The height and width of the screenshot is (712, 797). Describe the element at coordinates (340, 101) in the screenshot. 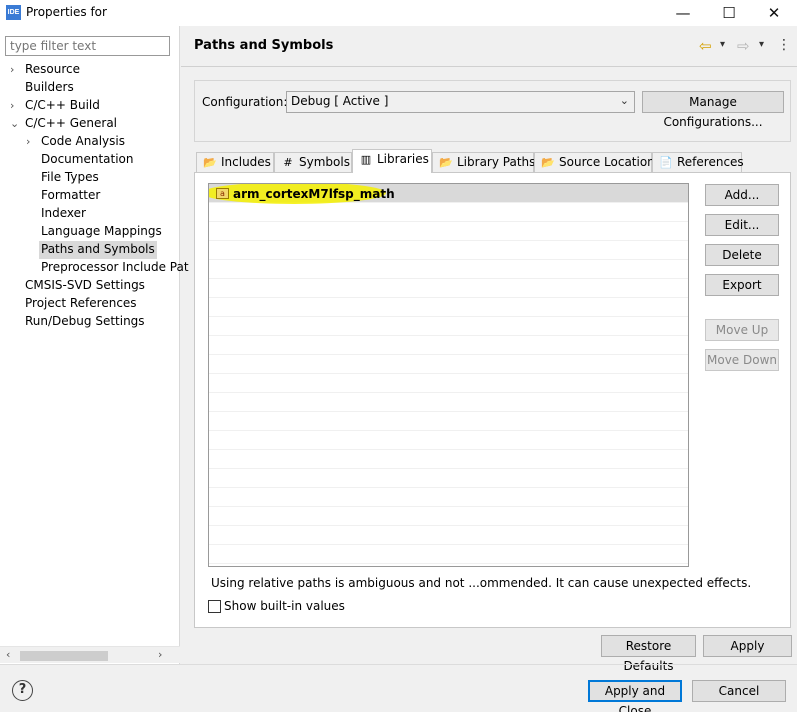

I see `configuration-value: Debug [ Active ]` at that location.